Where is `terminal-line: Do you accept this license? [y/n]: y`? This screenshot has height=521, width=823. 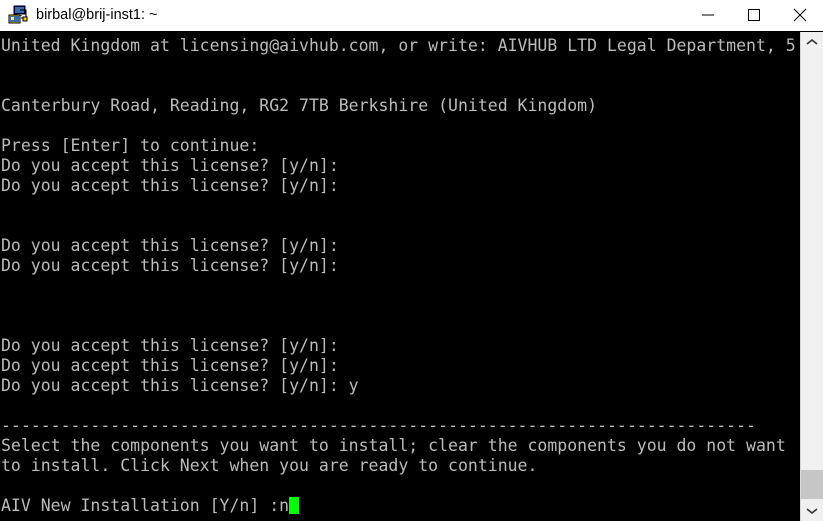 terminal-line: Do you accept this license? [y/n]: y is located at coordinates (180, 385).